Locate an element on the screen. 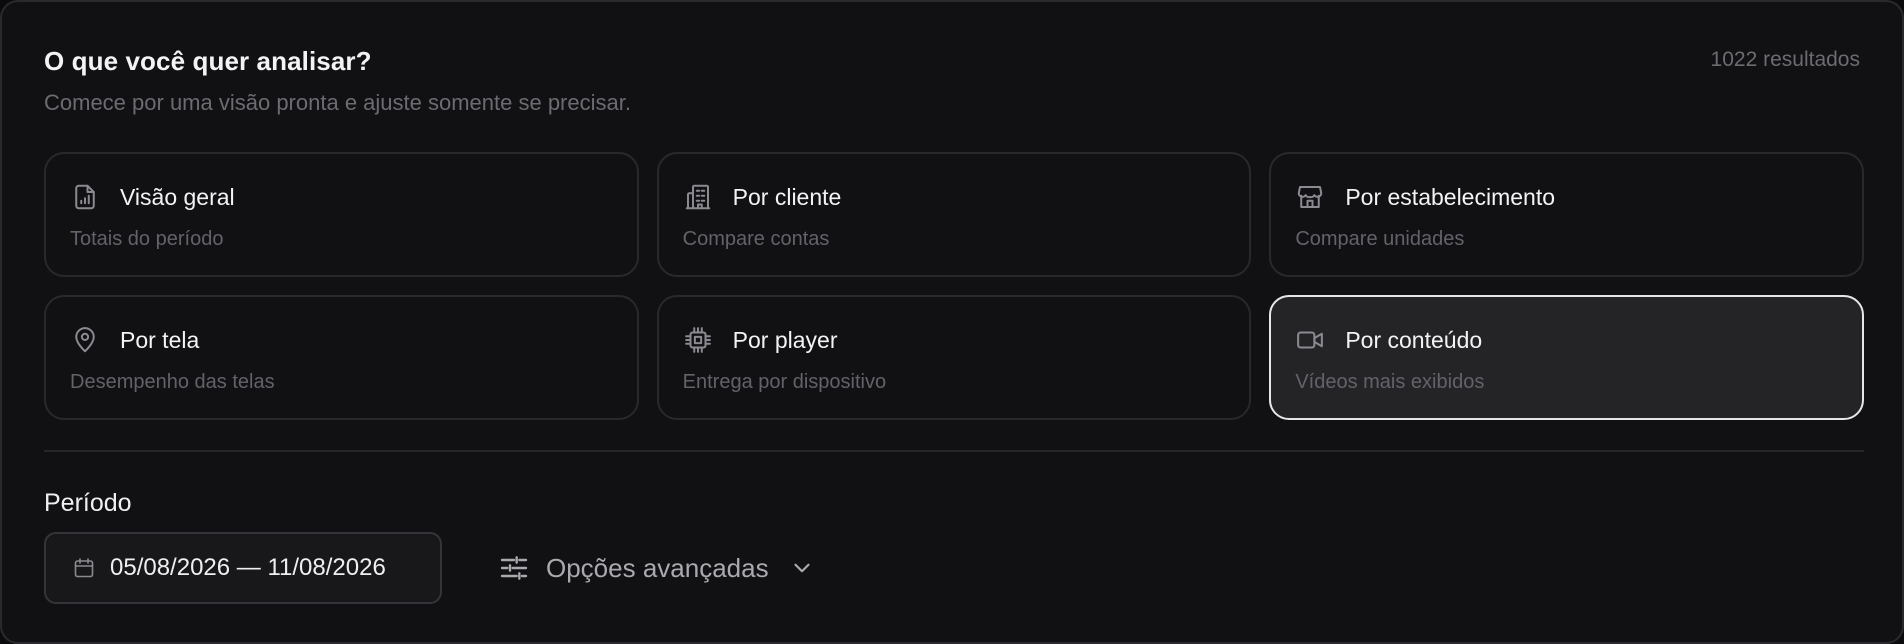 The image size is (1904, 644). video-camera-icon is located at coordinates (1310, 340).